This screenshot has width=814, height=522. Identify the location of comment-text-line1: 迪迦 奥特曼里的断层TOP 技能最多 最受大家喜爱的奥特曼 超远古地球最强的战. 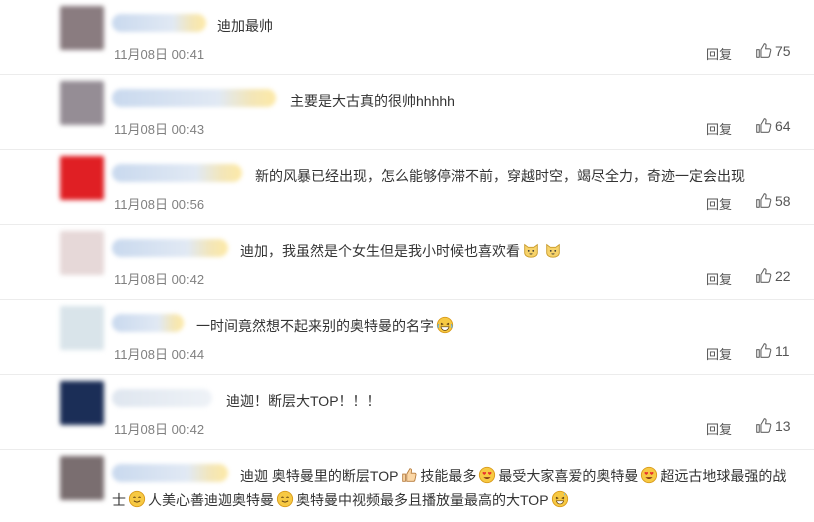
(513, 477).